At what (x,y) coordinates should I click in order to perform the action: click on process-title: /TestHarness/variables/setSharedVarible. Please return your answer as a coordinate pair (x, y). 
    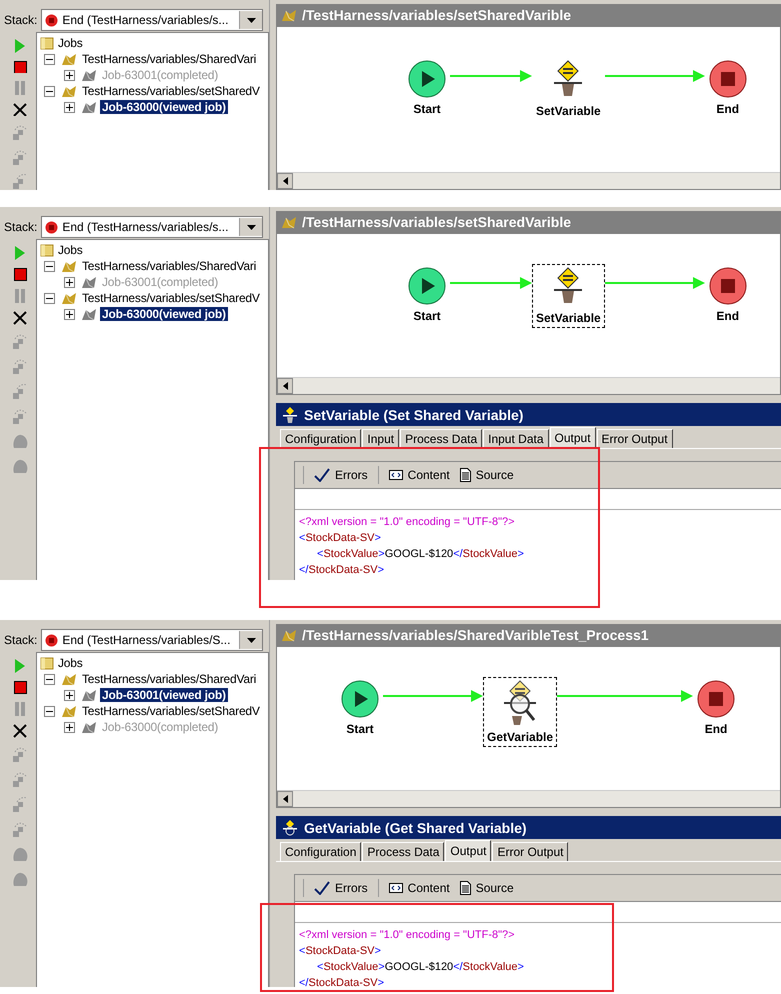
    Looking at the image, I should click on (436, 15).